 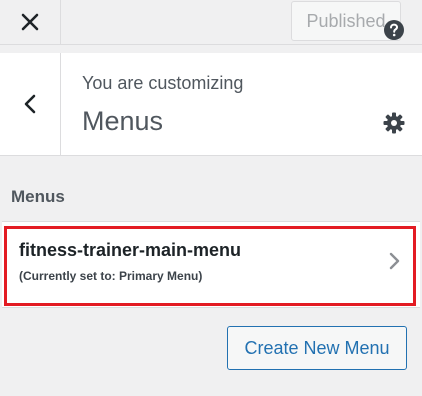 What do you see at coordinates (394, 30) in the screenshot?
I see `help-icon` at bounding box center [394, 30].